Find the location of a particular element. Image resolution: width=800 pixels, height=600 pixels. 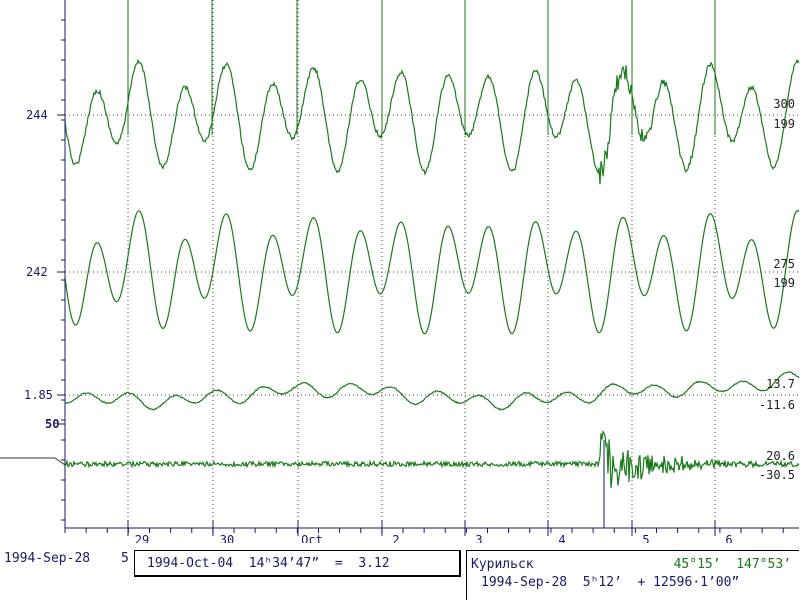

y-tick-label-1: 242 is located at coordinates (37, 272).